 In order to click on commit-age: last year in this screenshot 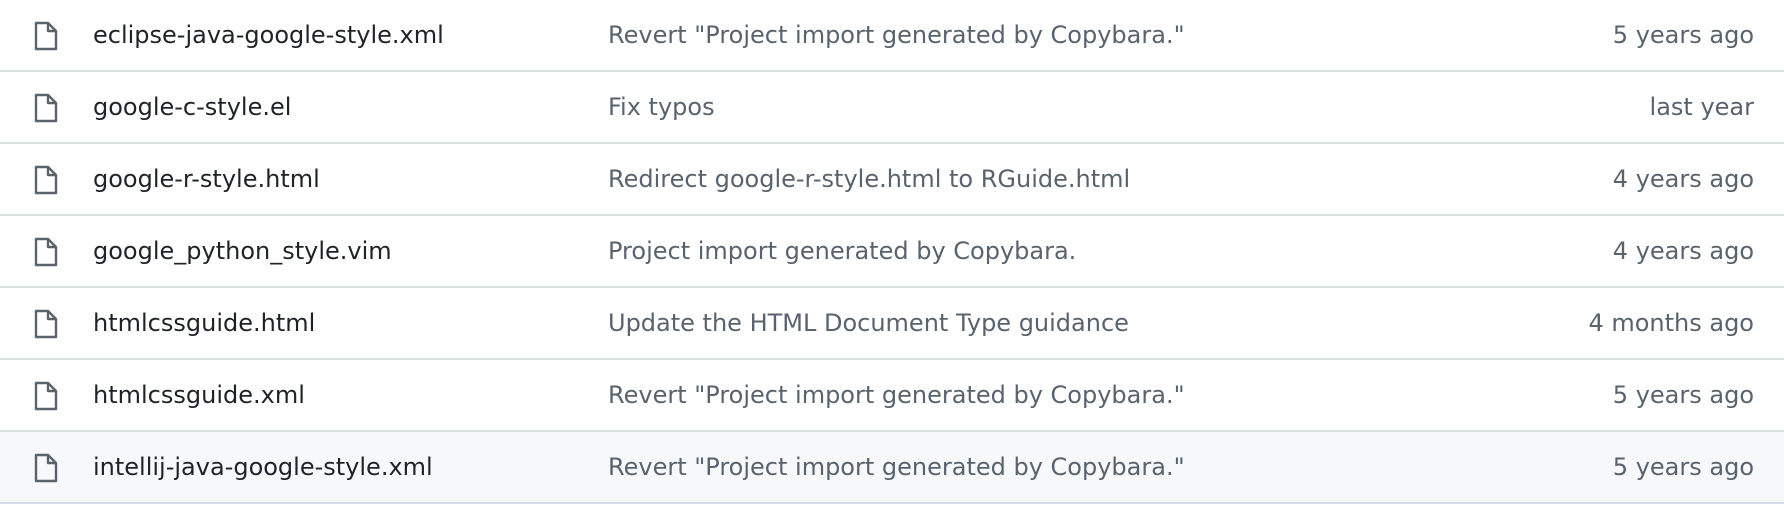, I will do `click(1701, 107)`.